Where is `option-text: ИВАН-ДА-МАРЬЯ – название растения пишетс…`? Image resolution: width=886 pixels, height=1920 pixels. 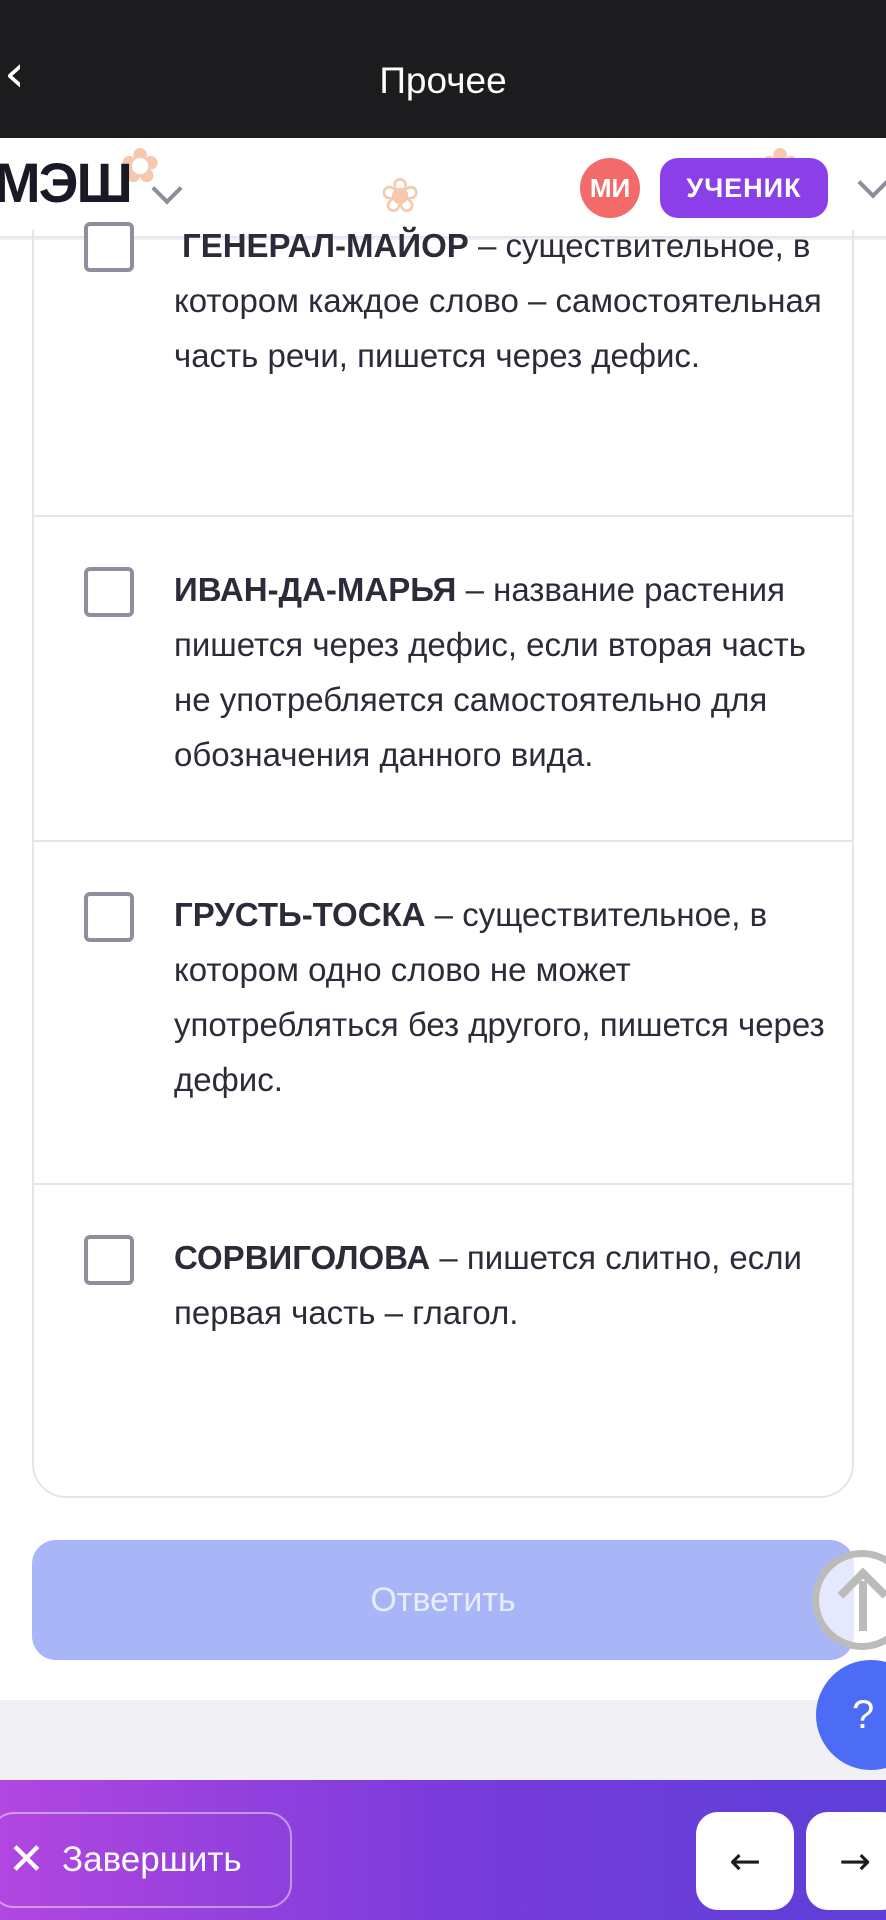
option-text: ИВАН-ДА-МАРЬЯ – название растения пишетс… is located at coordinates (504, 672).